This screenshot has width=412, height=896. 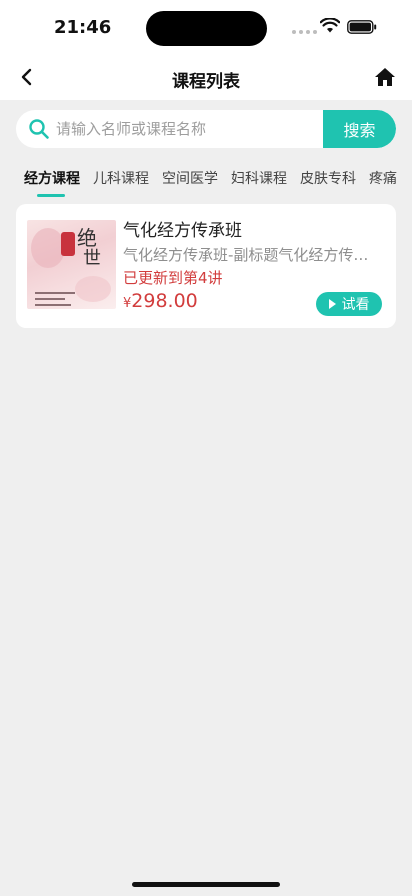 I want to click on search-bar: 搜索, so click(x=206, y=129).